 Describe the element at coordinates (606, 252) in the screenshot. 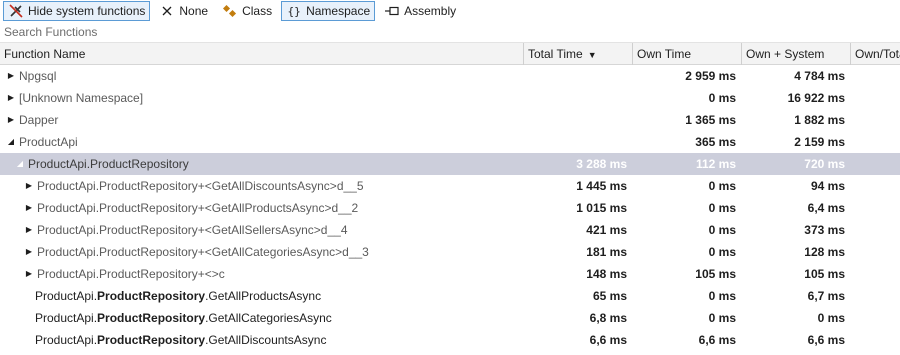

I see `total-time-cell: 181 ms` at that location.